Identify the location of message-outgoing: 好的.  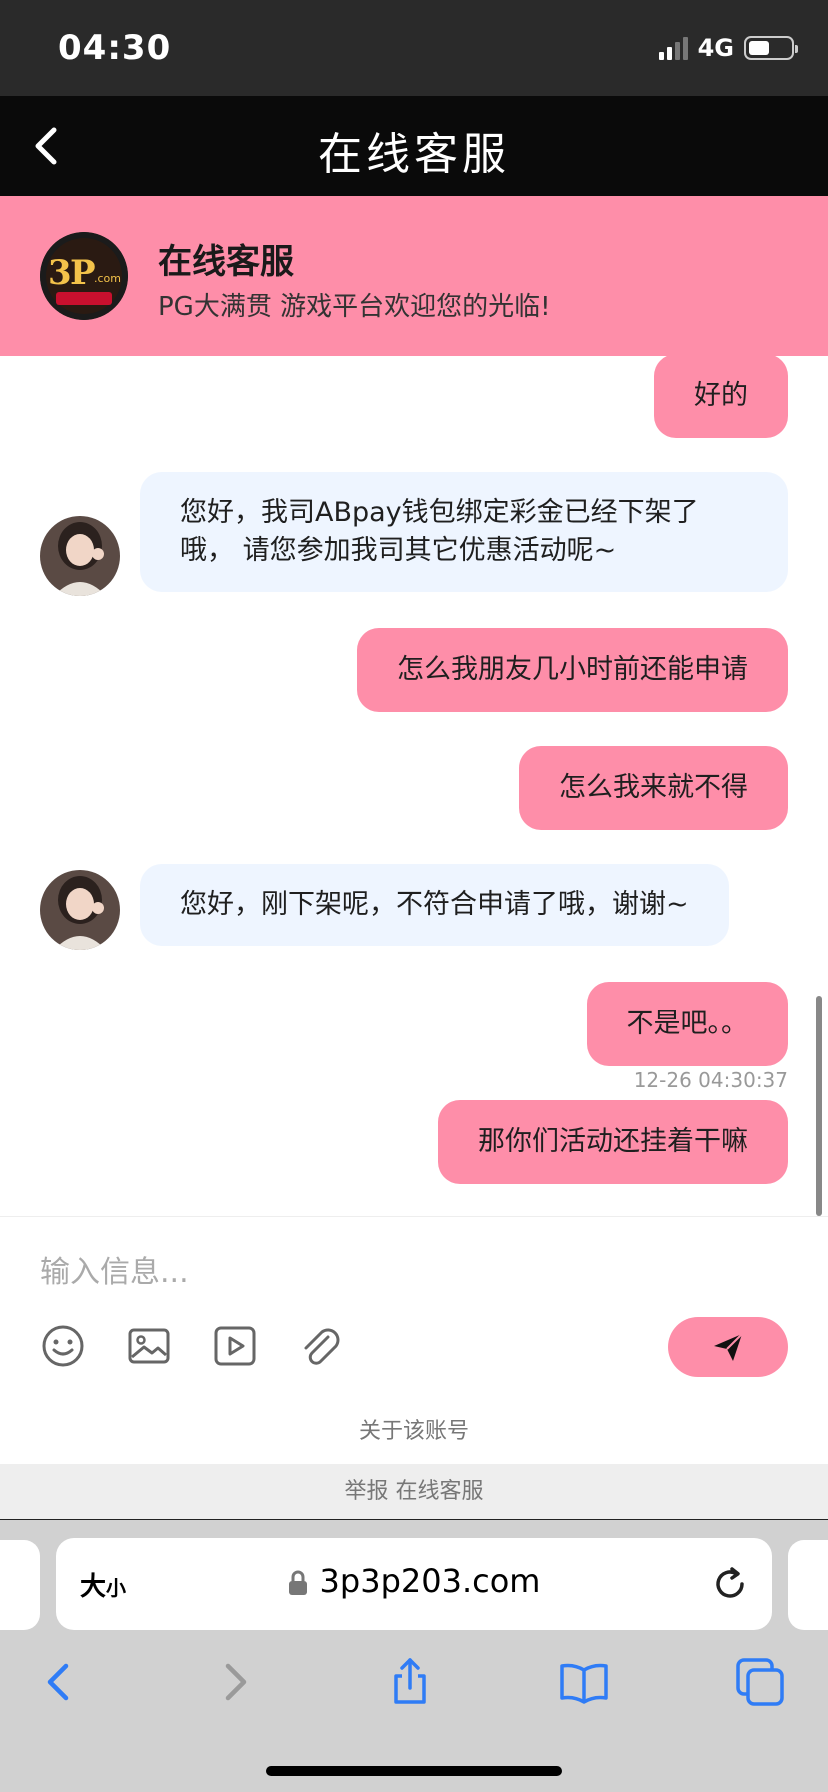
(721, 397).